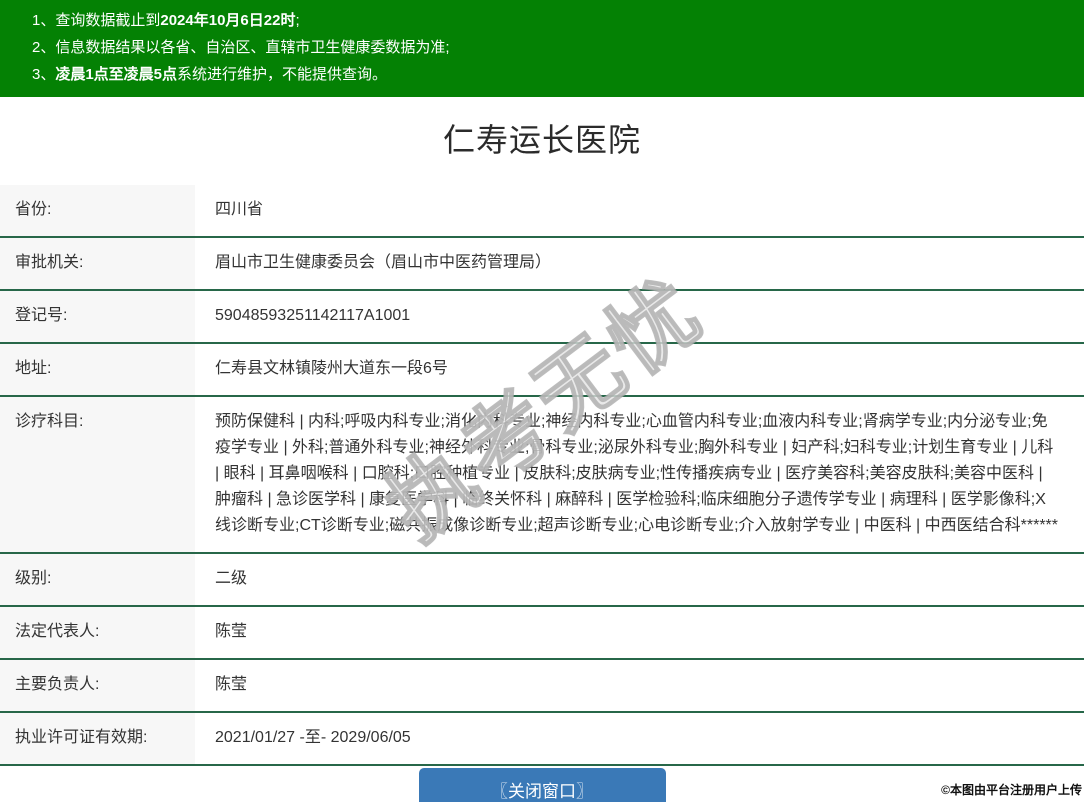 This screenshot has height=802, width=1084. What do you see at coordinates (97, 632) in the screenshot?
I see `row-label: 法定代表人:` at bounding box center [97, 632].